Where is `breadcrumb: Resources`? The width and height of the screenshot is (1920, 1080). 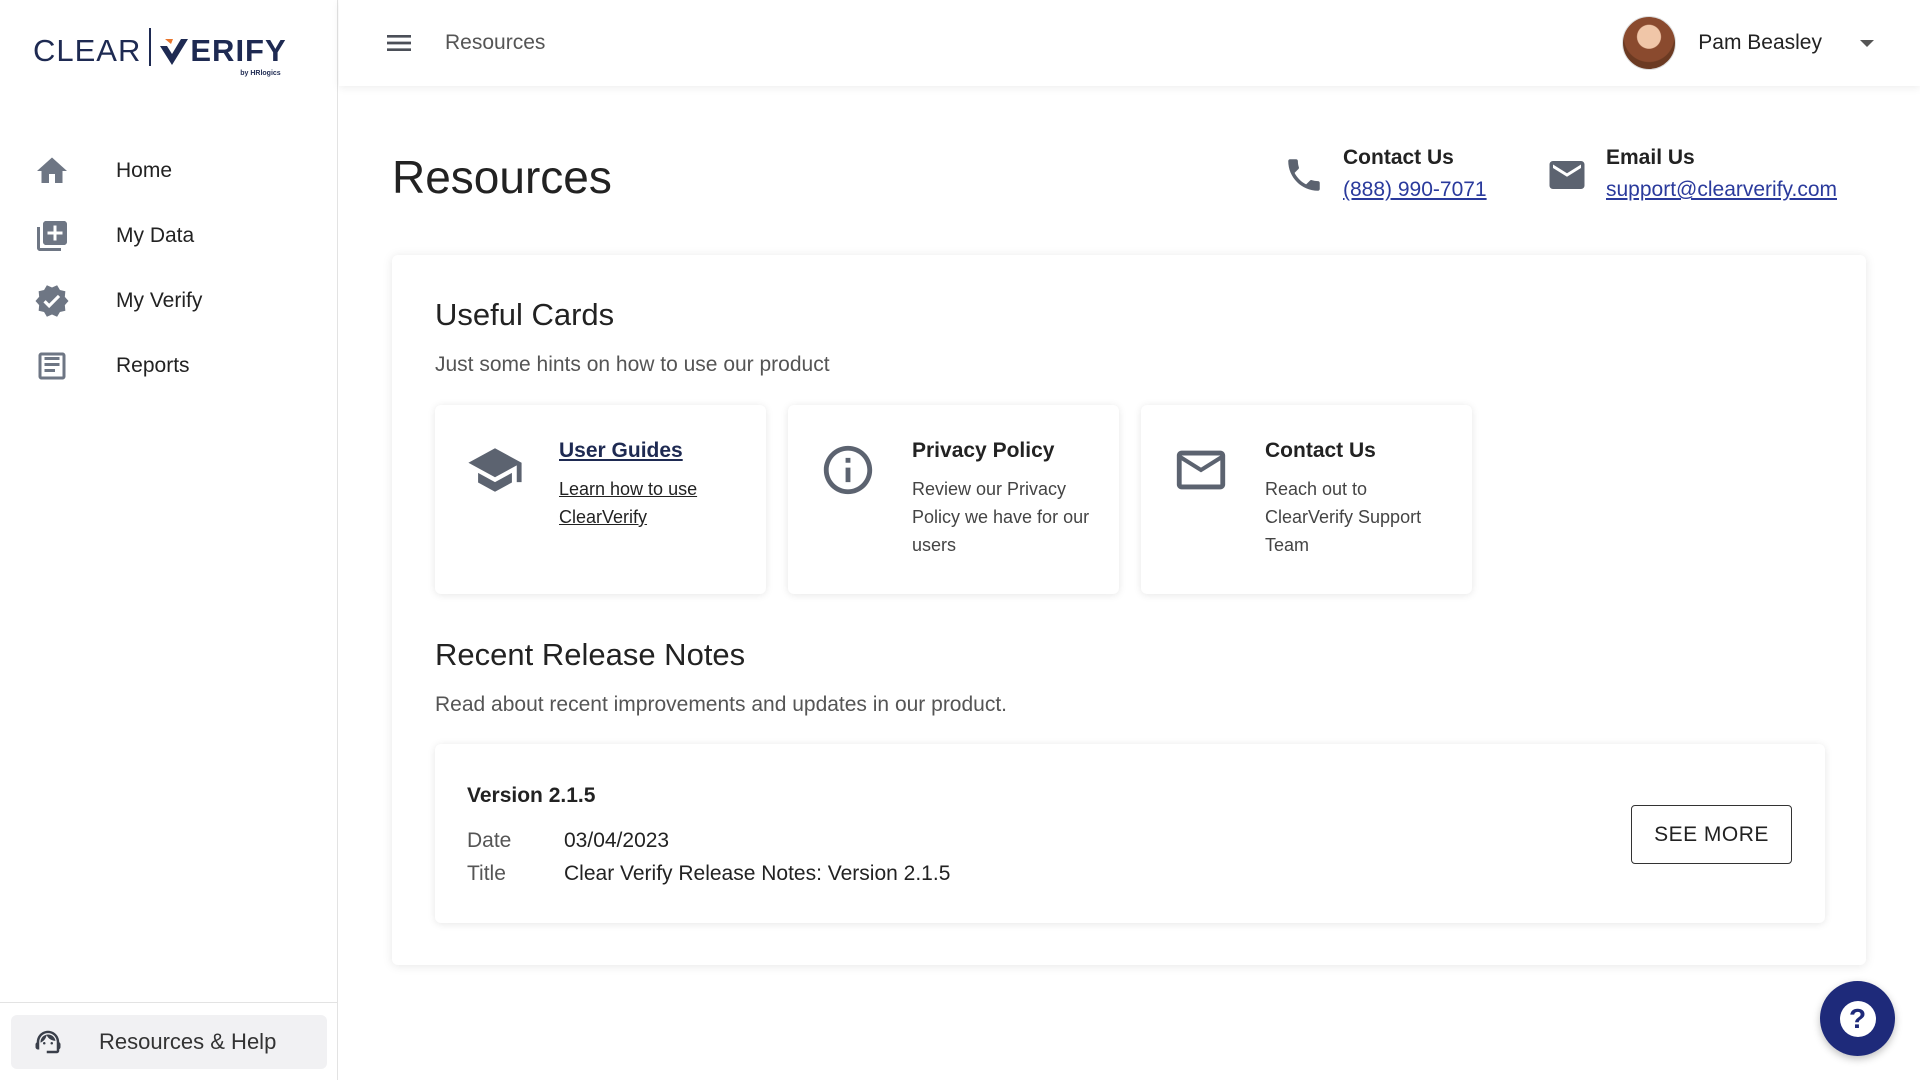 breadcrumb: Resources is located at coordinates (495, 42).